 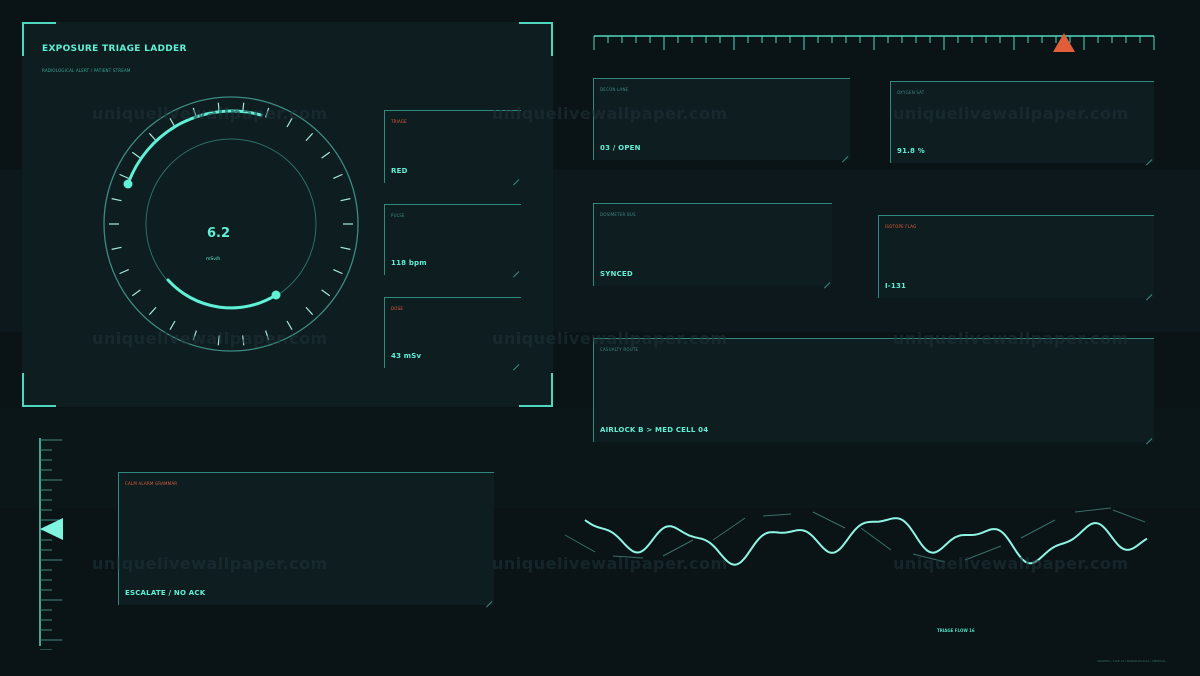 What do you see at coordinates (218, 233) in the screenshot?
I see `dial-value: 6.2` at bounding box center [218, 233].